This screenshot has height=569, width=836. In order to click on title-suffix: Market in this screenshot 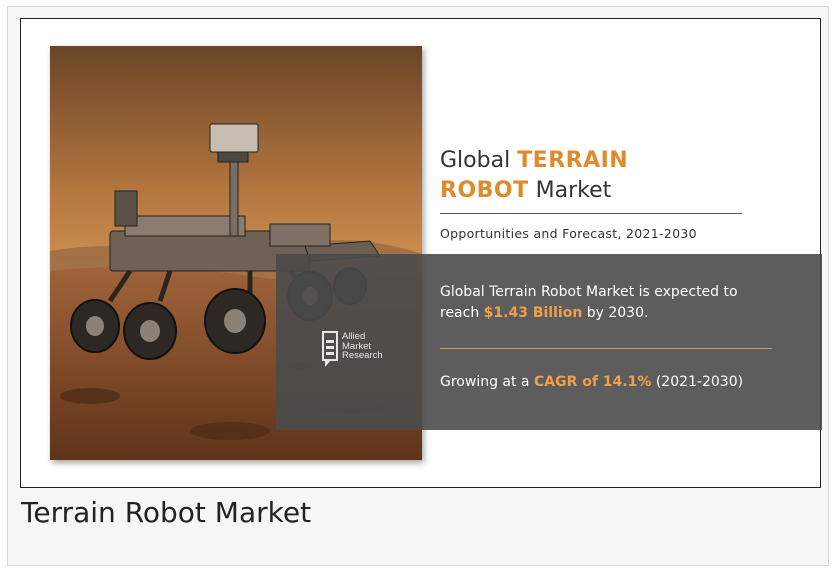, I will do `click(570, 190)`.